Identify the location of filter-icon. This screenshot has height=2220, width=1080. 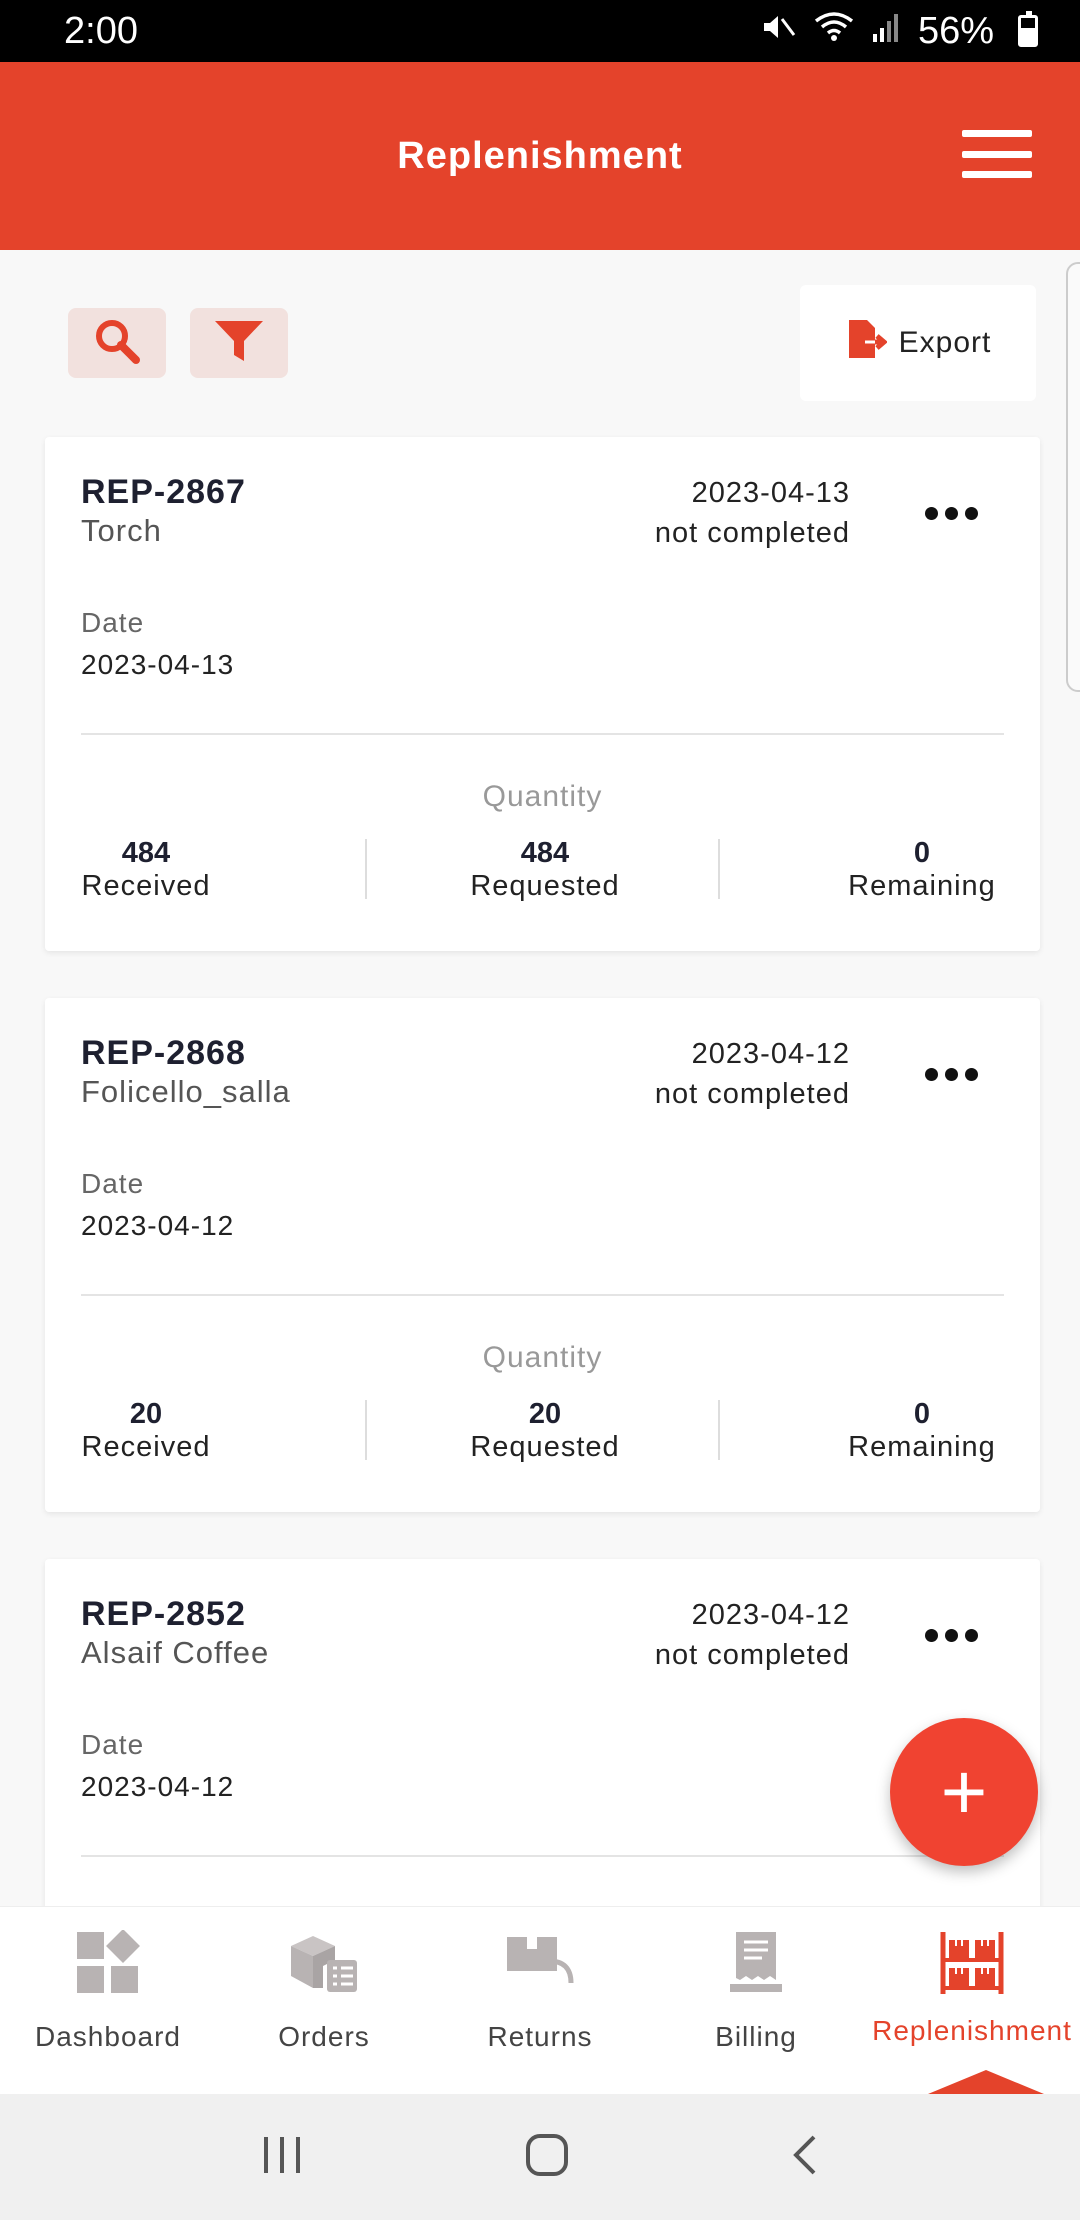
(239, 343).